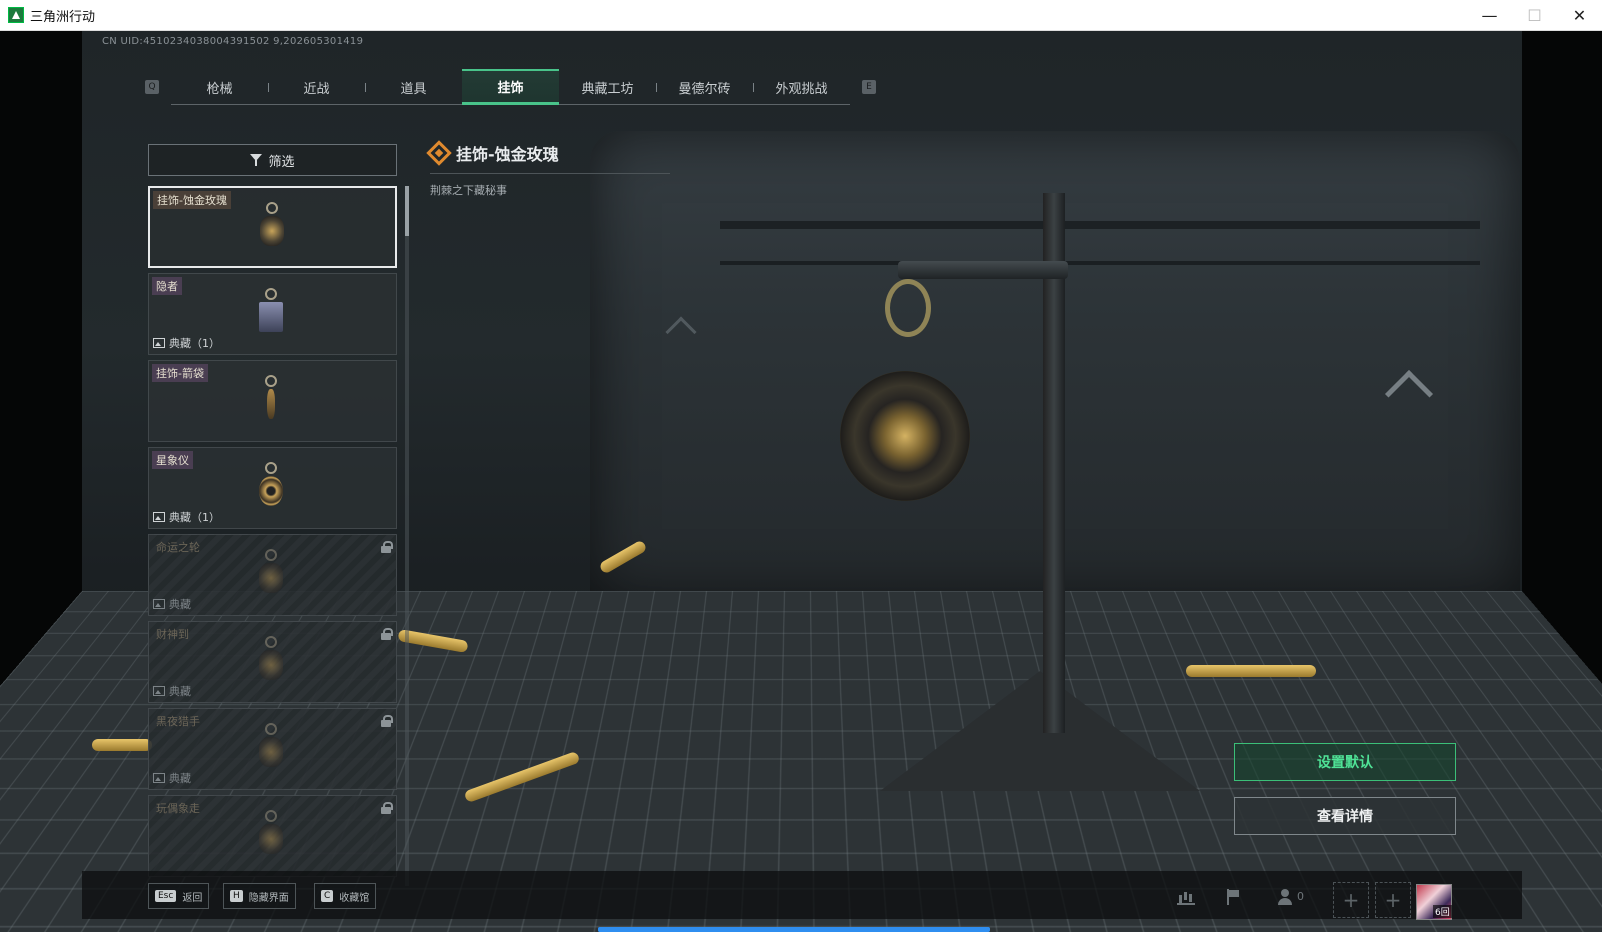 The height and width of the screenshot is (932, 1602). What do you see at coordinates (172, 460) in the screenshot?
I see `charm-card-name: 星象仪` at bounding box center [172, 460].